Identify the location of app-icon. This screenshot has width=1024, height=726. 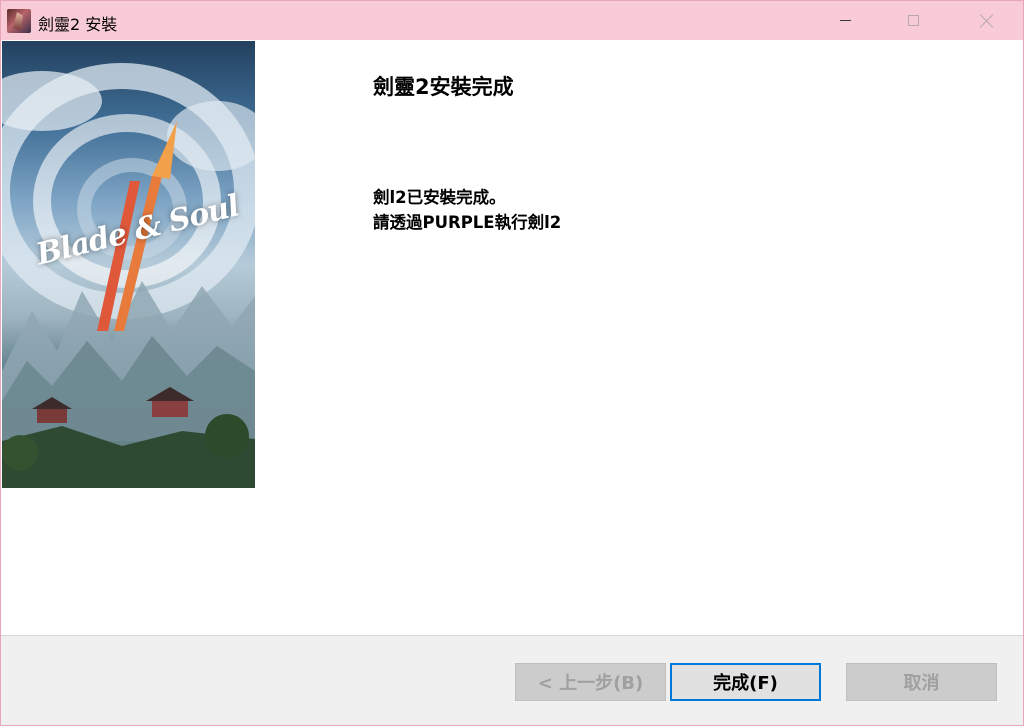
(19, 21).